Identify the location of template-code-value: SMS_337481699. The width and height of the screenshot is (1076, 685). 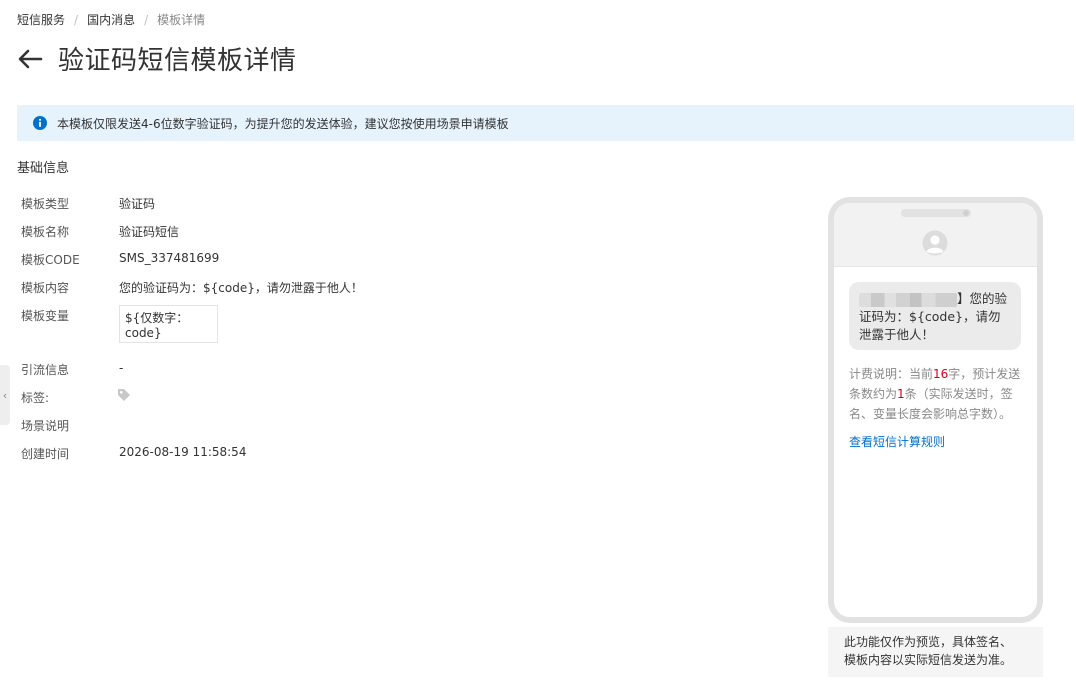
(169, 258).